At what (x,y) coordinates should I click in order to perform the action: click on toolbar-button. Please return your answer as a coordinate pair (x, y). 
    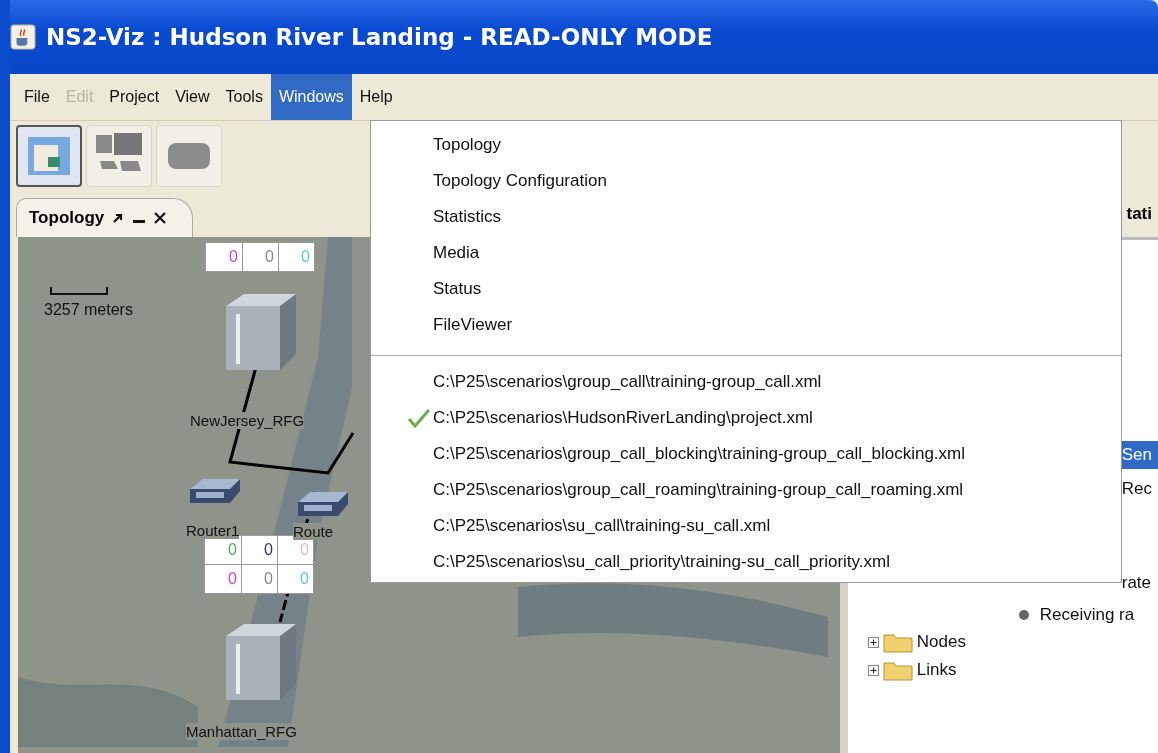
    Looking at the image, I should click on (49, 156).